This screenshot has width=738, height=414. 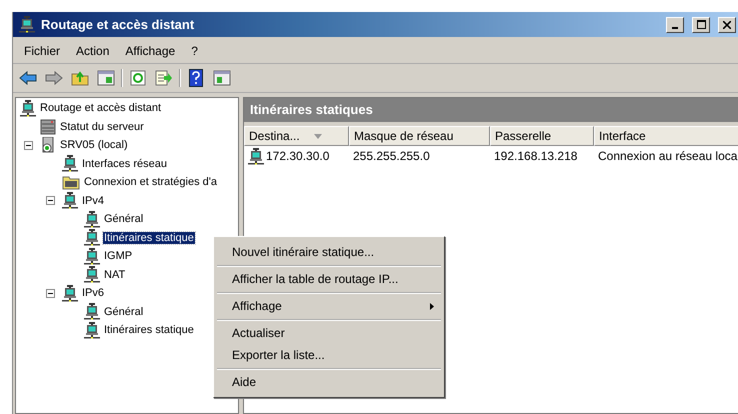 I want to click on server-icon, so click(x=48, y=145).